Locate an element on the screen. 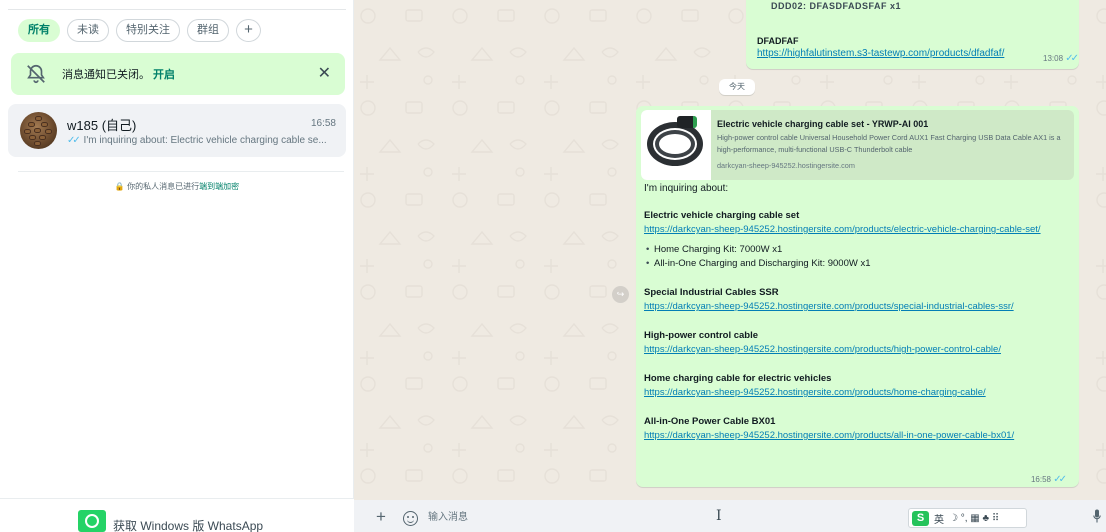 The image size is (1106, 532). microphone-icon is located at coordinates (1097, 516).